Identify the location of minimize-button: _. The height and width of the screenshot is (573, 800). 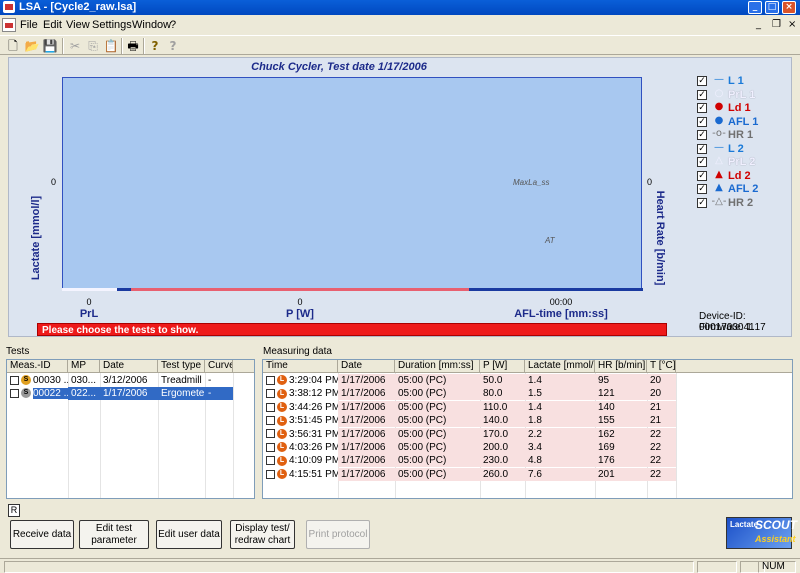
(755, 7).